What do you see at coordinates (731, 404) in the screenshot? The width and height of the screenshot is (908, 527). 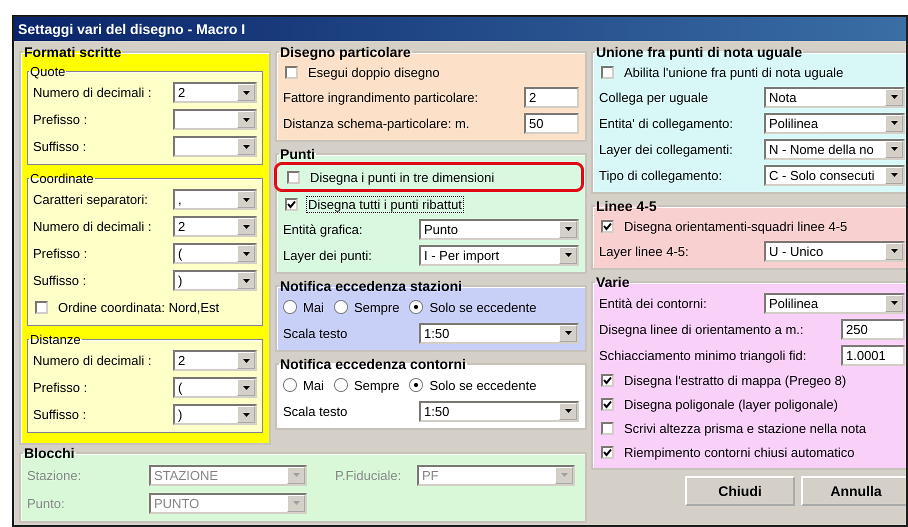 I see `checkbox-label: Disegna poligonale (layer poligonale)` at bounding box center [731, 404].